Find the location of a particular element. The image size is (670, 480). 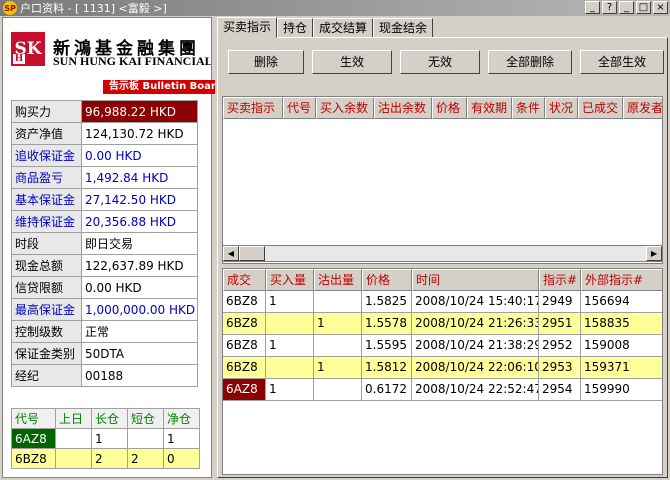

tab-orders: 买卖指示 is located at coordinates (247, 27).